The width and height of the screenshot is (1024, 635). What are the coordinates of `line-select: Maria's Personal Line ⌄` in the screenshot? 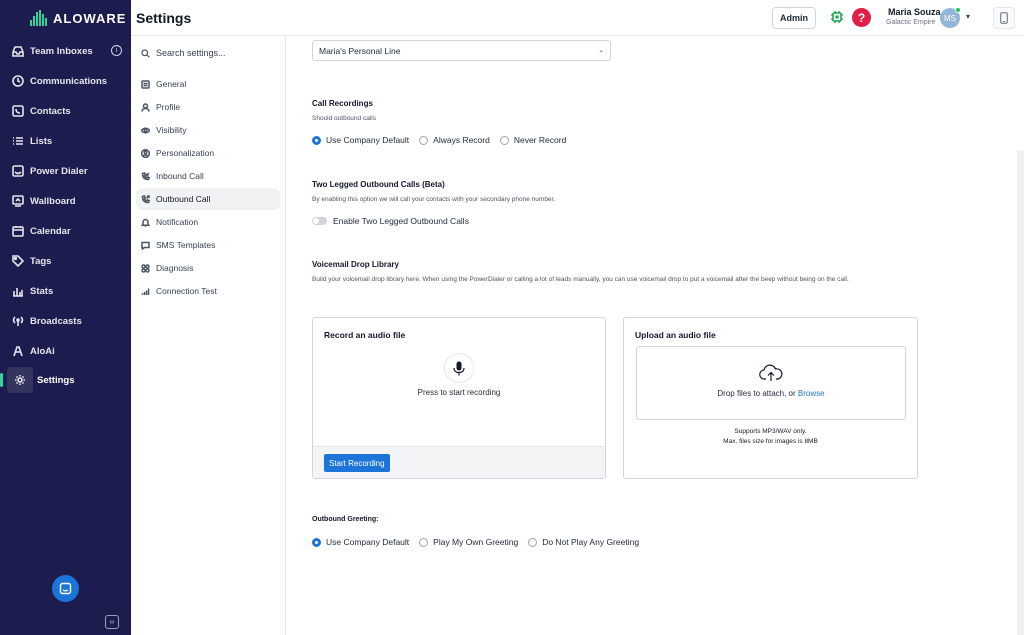 It's located at (461, 50).